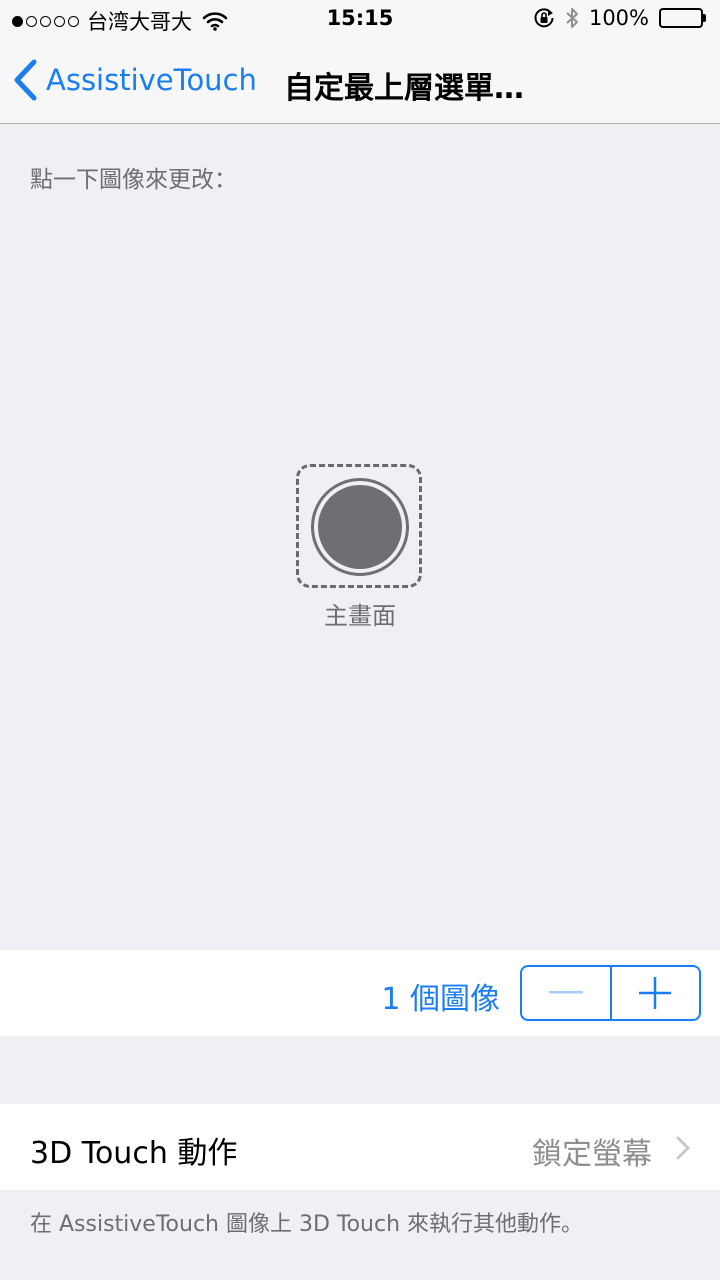 The image size is (720, 1280). Describe the element at coordinates (592, 1154) in the screenshot. I see `3d-touch-value: 鎖定螢幕` at that location.